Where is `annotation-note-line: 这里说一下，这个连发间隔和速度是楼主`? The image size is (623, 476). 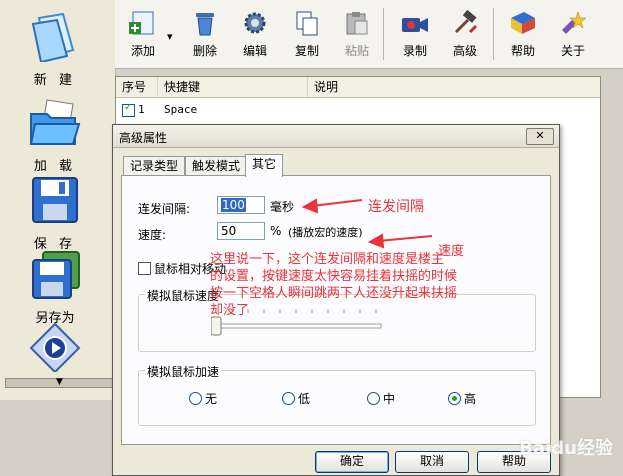 annotation-note-line: 这里说一下，这个连发间隔和速度是楼主 is located at coordinates (327, 259).